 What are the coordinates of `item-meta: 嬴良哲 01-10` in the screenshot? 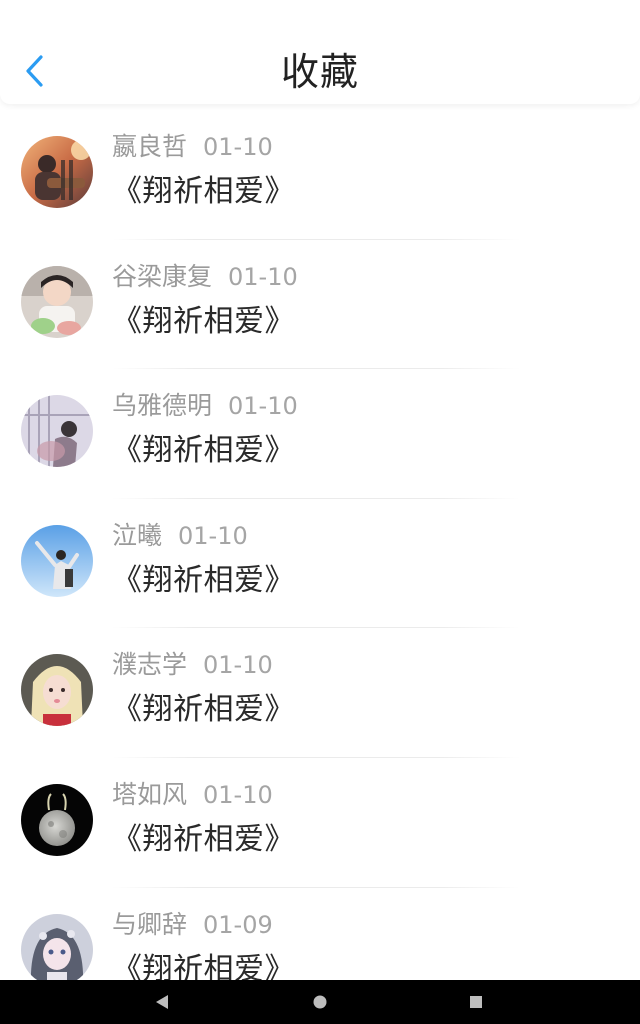 It's located at (192, 147).